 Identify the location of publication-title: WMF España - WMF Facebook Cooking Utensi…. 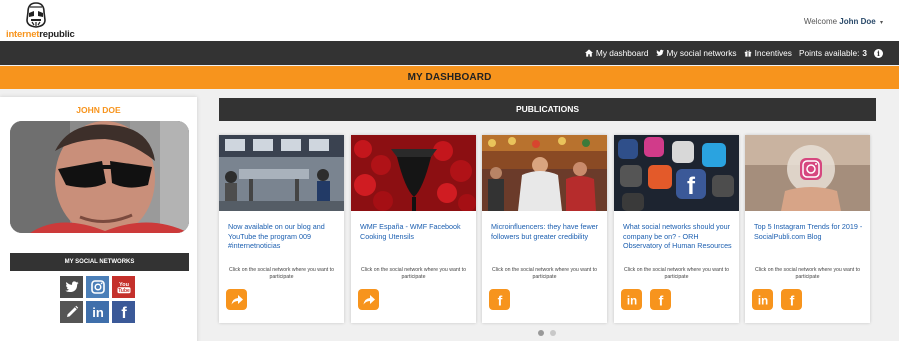
(416, 231).